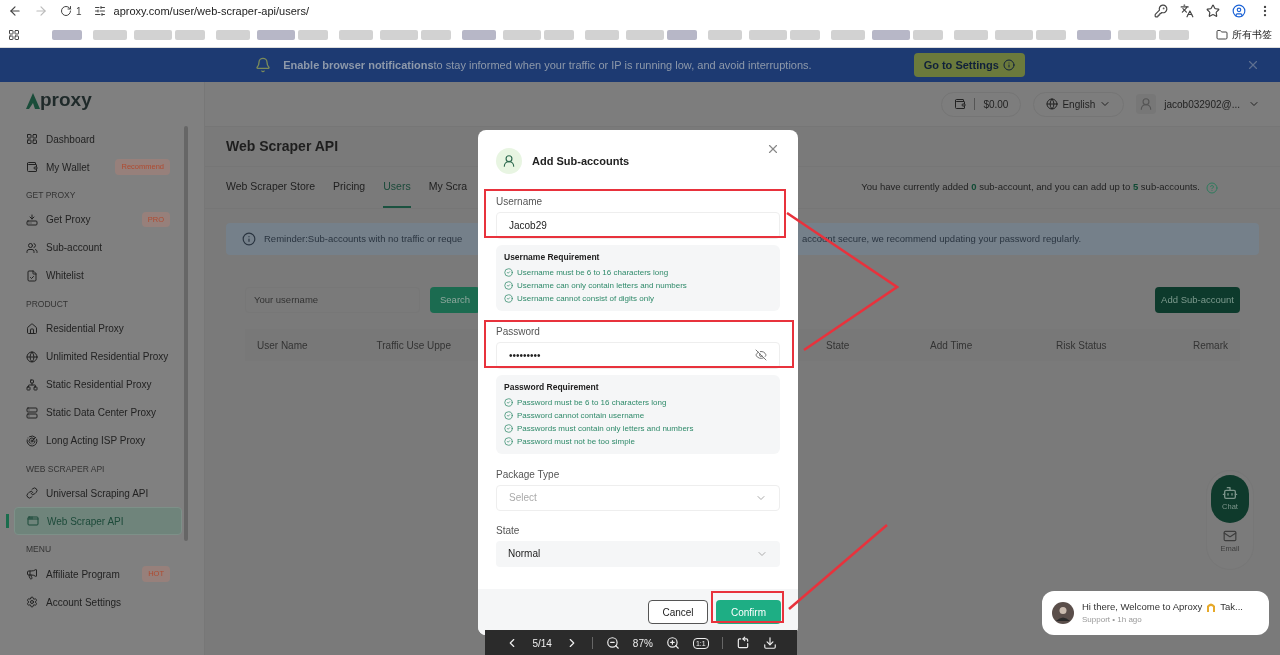  What do you see at coordinates (271, 187) in the screenshot?
I see `tab: Web Scraper Store` at bounding box center [271, 187].